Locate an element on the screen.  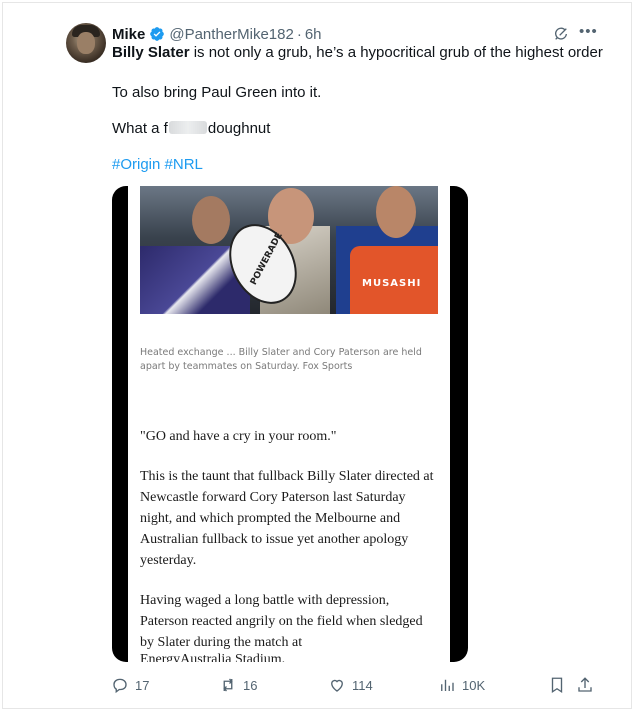
avatar-face is located at coordinates (86, 43).